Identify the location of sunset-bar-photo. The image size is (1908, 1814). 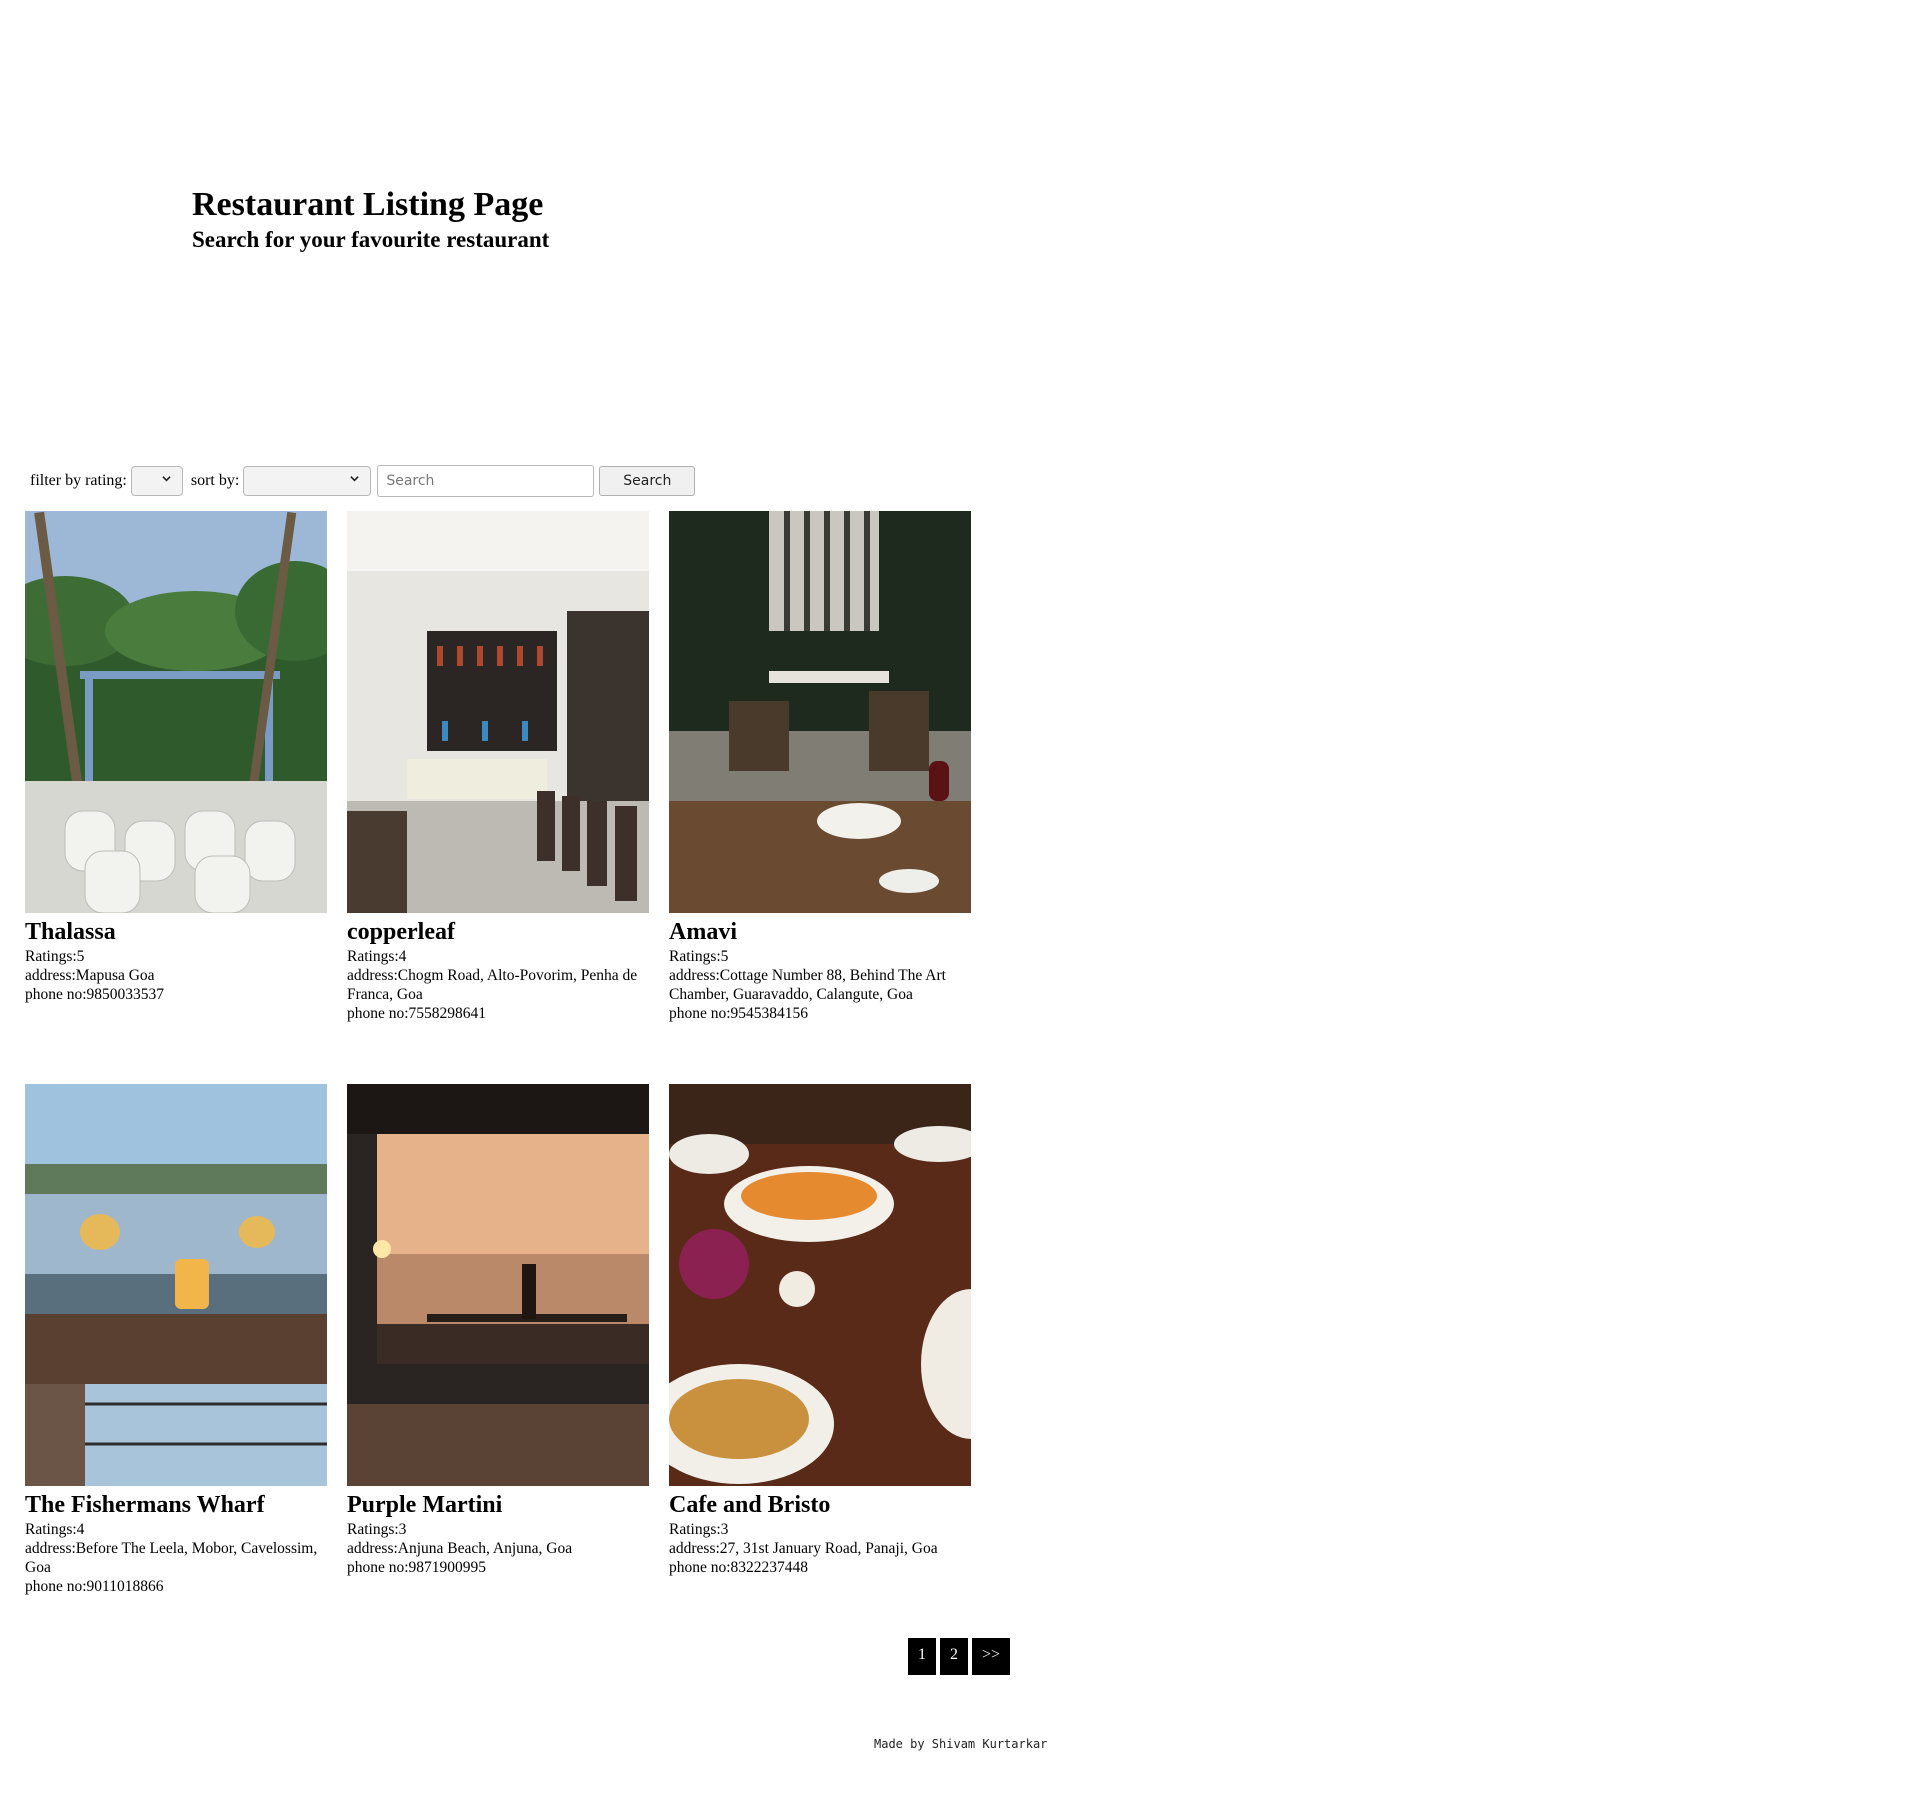
(498, 1285).